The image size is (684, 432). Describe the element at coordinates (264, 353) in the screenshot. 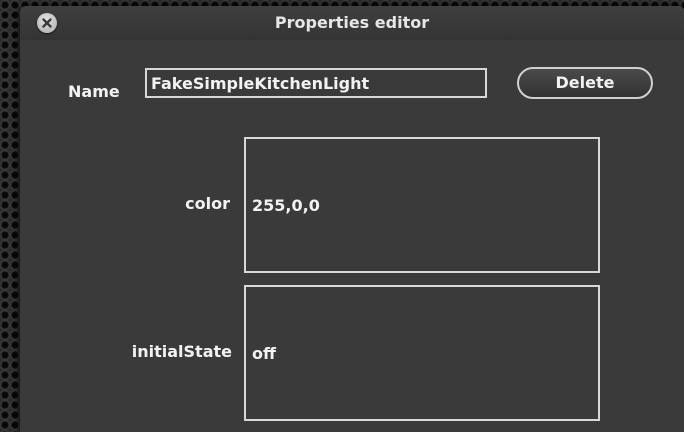

I see `property-value-initialstate: off` at that location.